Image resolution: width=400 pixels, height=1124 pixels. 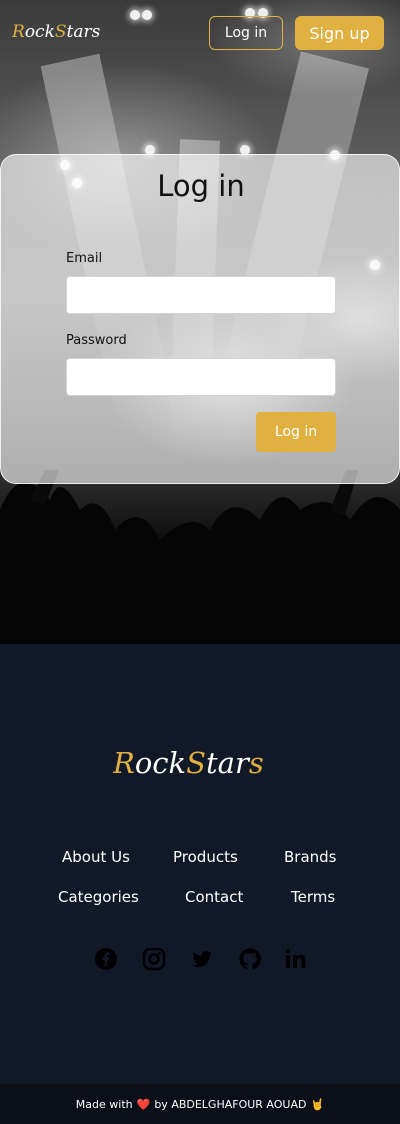 What do you see at coordinates (143, 1104) in the screenshot?
I see `heart-icon: ❤️` at bounding box center [143, 1104].